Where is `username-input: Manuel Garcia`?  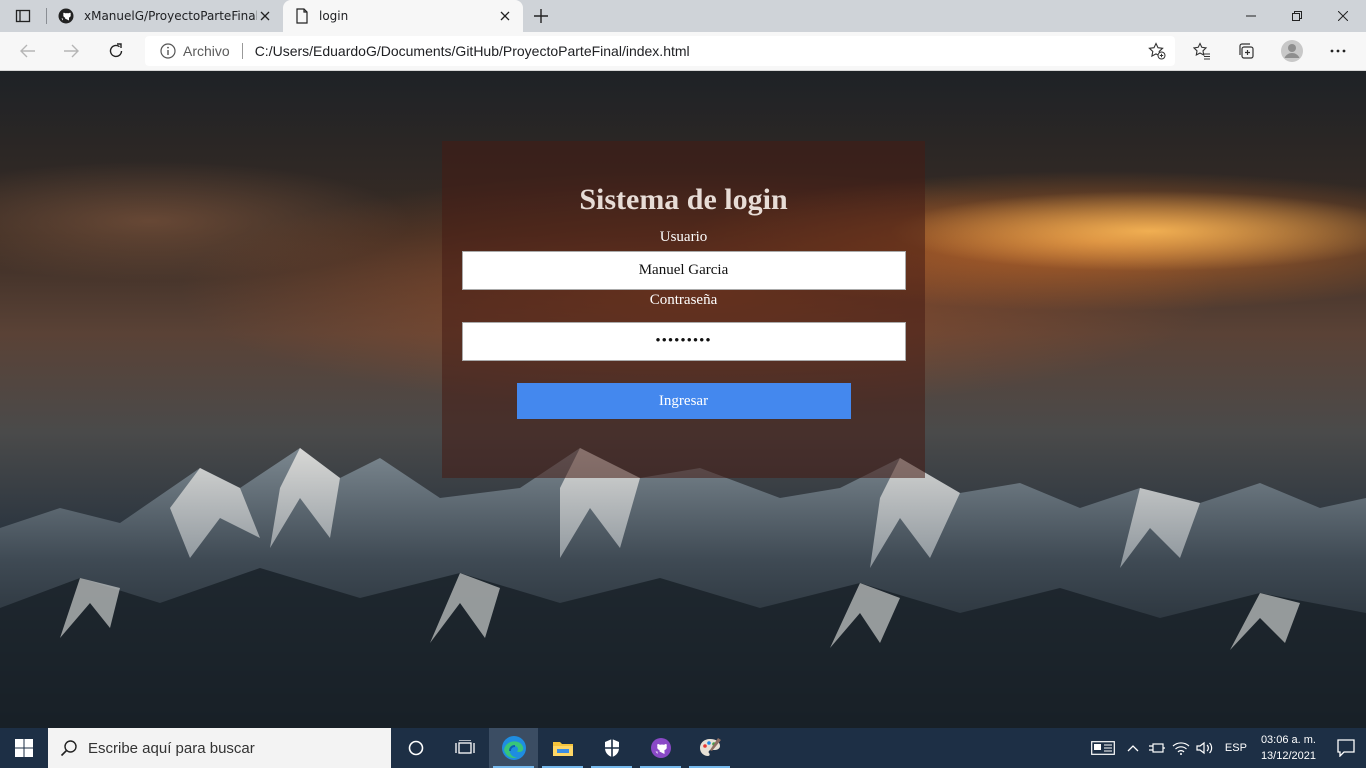 username-input: Manuel Garcia is located at coordinates (683, 270).